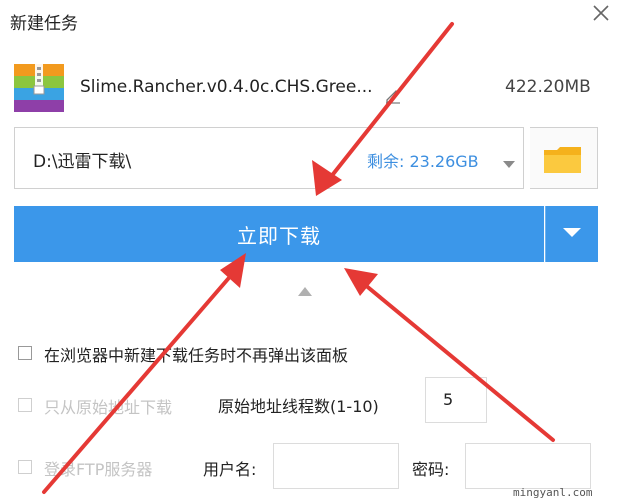 The width and height of the screenshot is (620, 501). What do you see at coordinates (509, 164) in the screenshot?
I see `chevron-down-icon` at bounding box center [509, 164].